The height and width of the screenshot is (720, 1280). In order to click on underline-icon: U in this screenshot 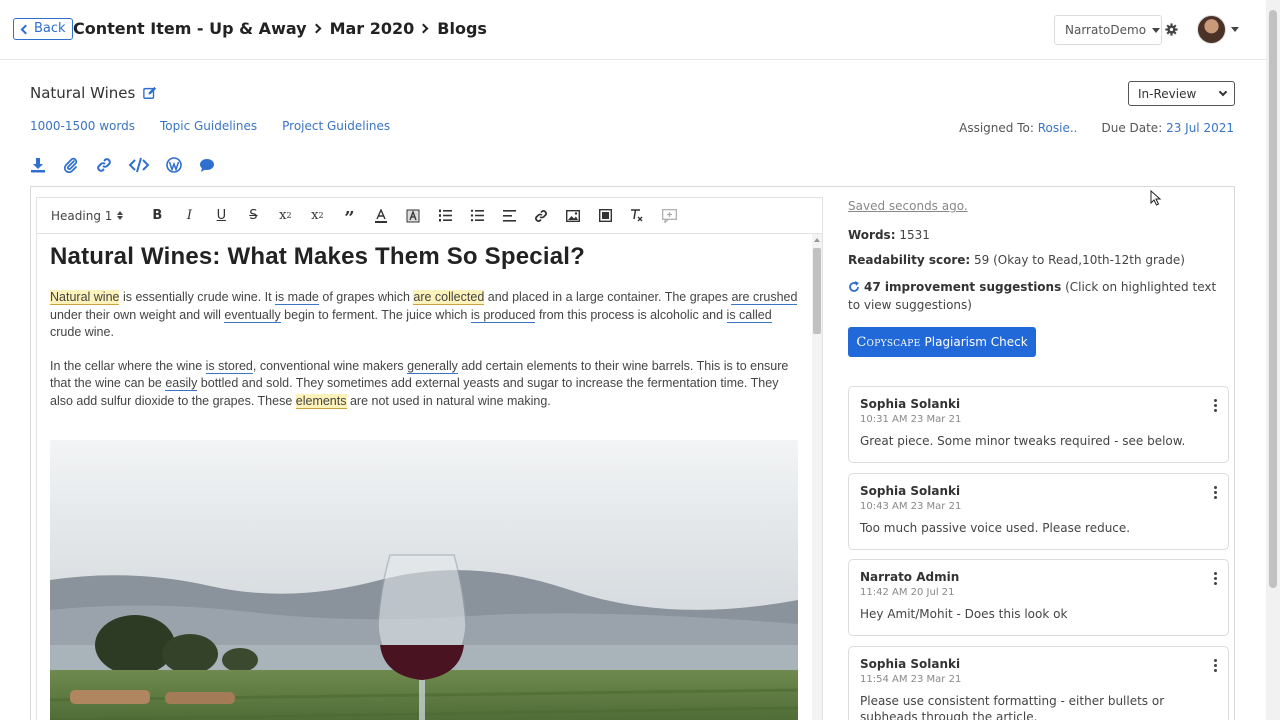, I will do `click(221, 216)`.